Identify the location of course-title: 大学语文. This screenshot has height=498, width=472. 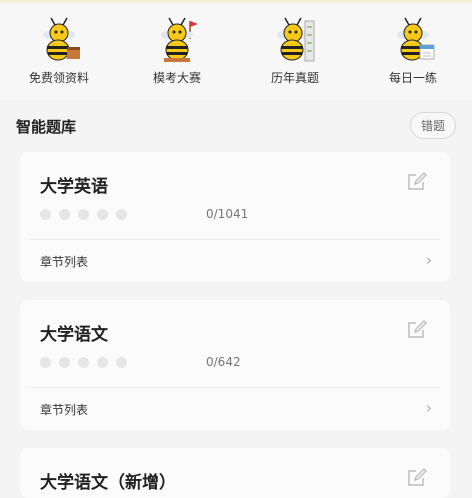
(74, 335).